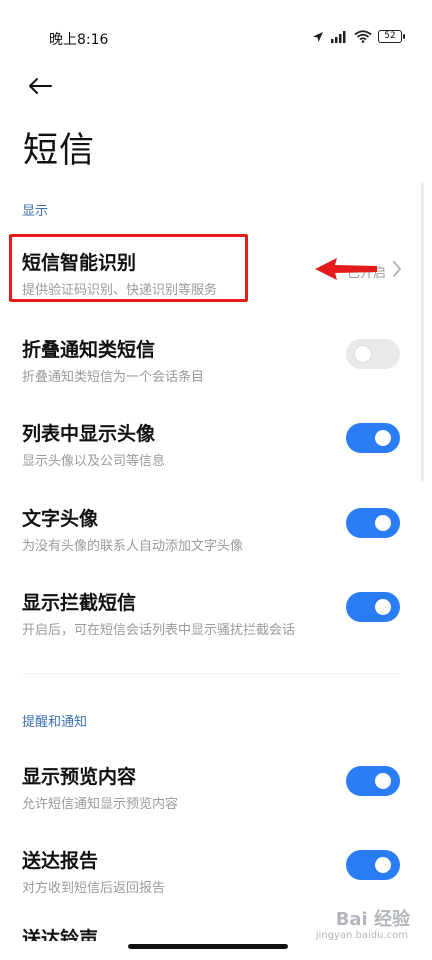 Image resolution: width=432 pixels, height=960 pixels. I want to click on row-subtitle: 显示头像以及公司等信息, so click(94, 461).